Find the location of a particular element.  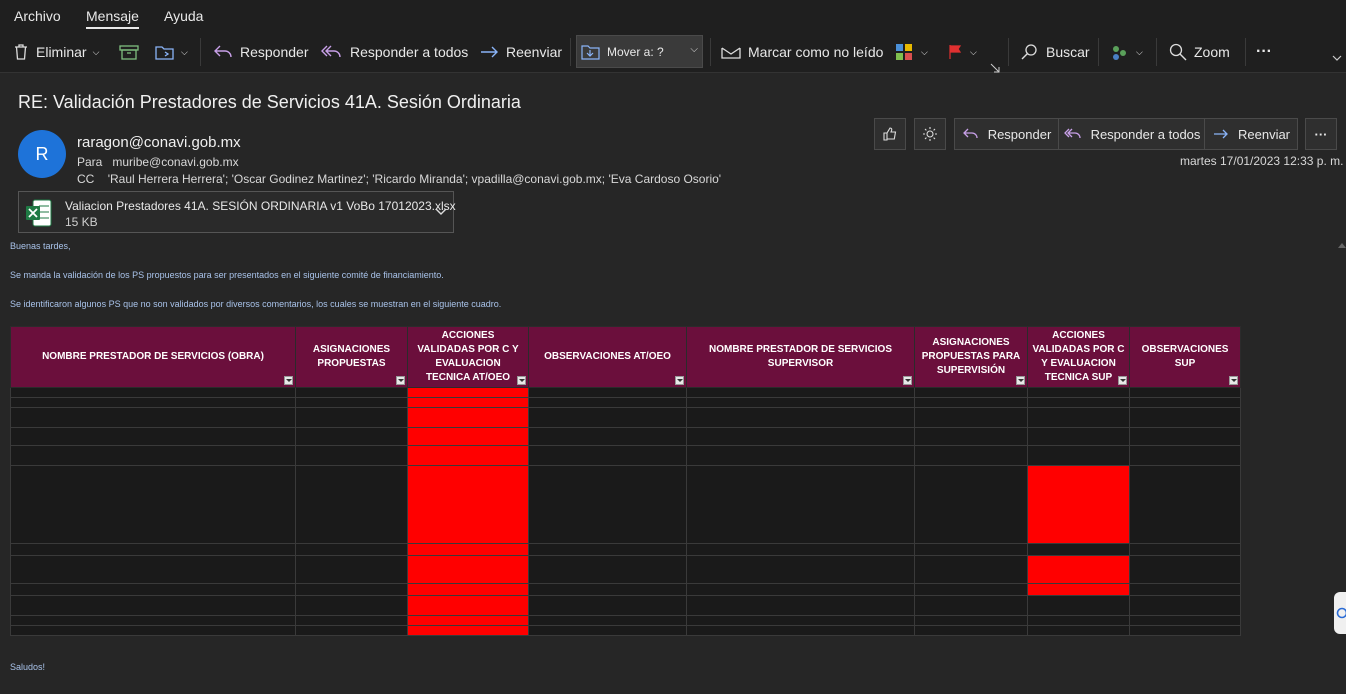

folder-move-icon is located at coordinates (164, 53).